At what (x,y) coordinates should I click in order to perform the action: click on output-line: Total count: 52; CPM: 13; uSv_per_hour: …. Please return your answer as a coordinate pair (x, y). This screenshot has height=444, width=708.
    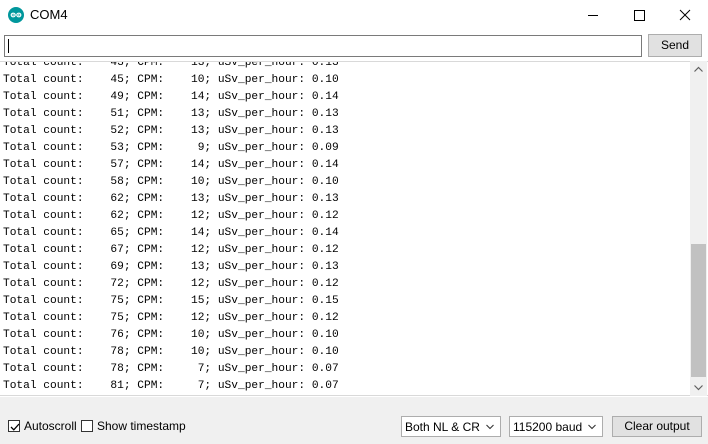
    Looking at the image, I should click on (171, 131).